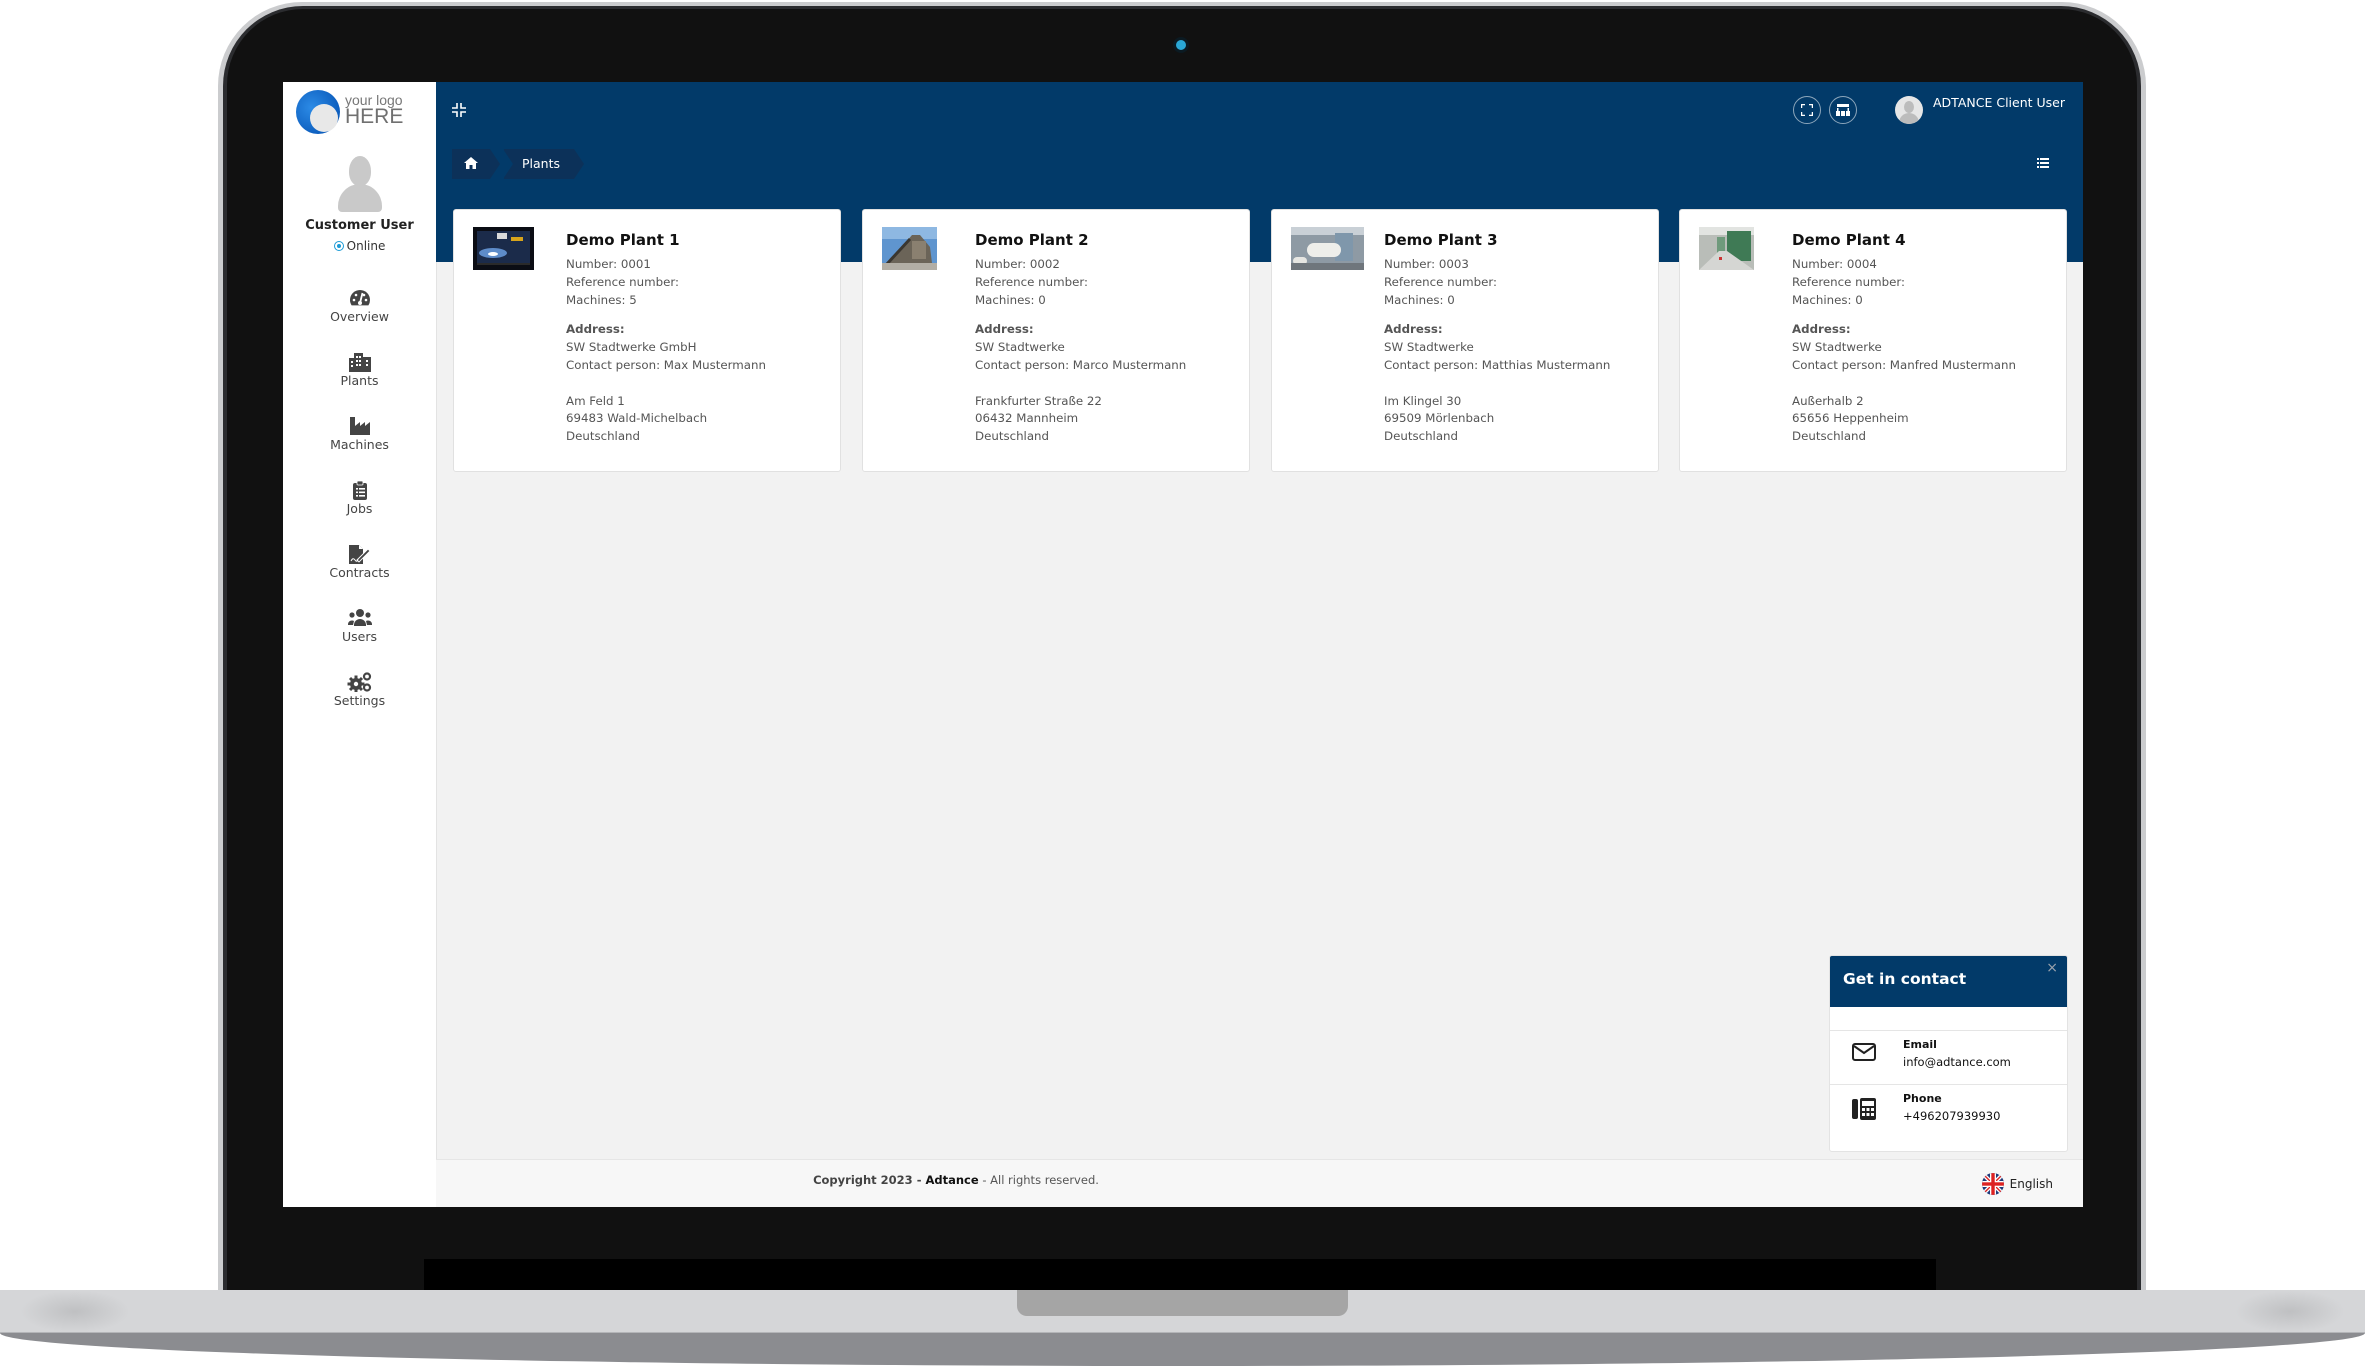 This screenshot has height=1366, width=2365. I want to click on sidebar-item-machines: Machines, so click(359, 448).